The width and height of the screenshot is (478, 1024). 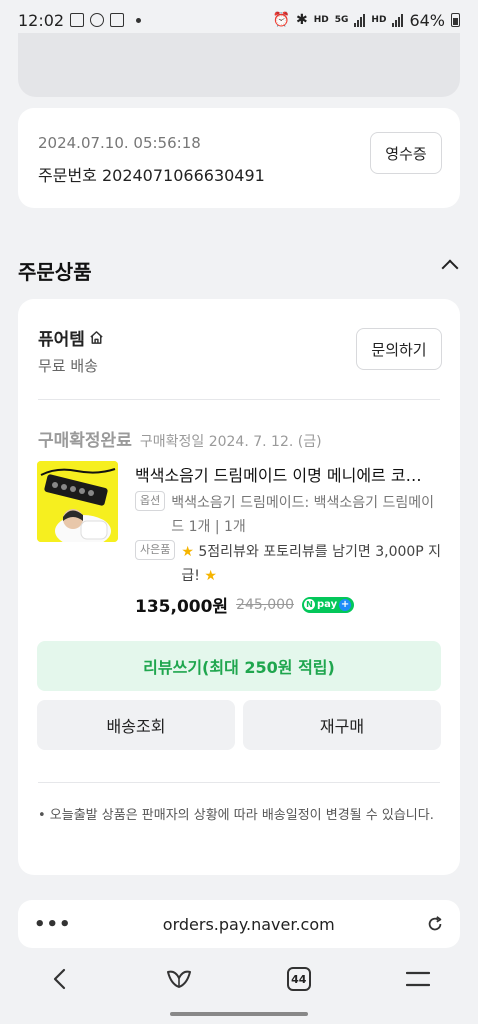 I want to click on option-row: 옵션 백색소음기 드림메이드: 백색소음기 드림메이드 1개 | 1개, so click(x=288, y=515).